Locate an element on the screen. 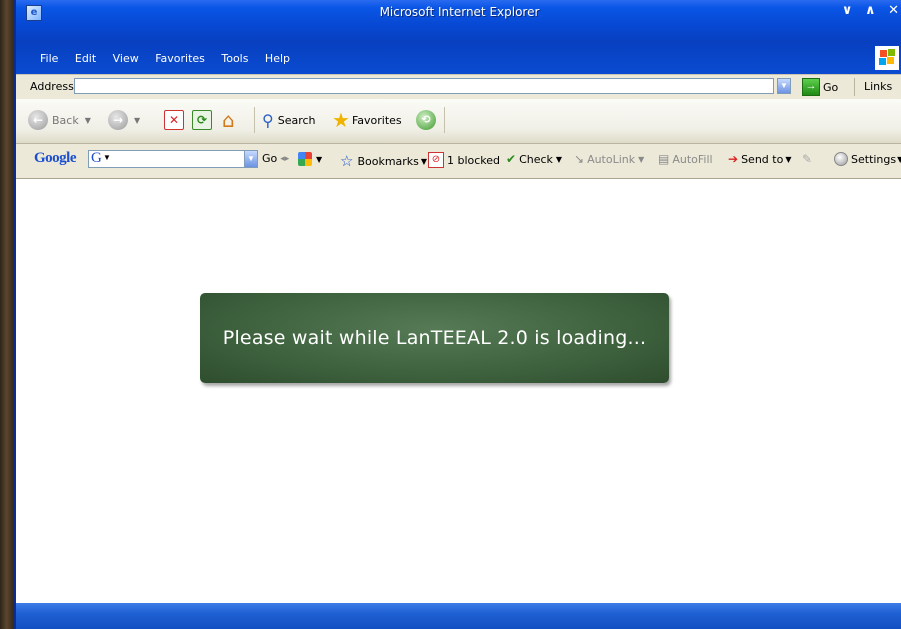  forward-button: → ▼ is located at coordinates (124, 120).